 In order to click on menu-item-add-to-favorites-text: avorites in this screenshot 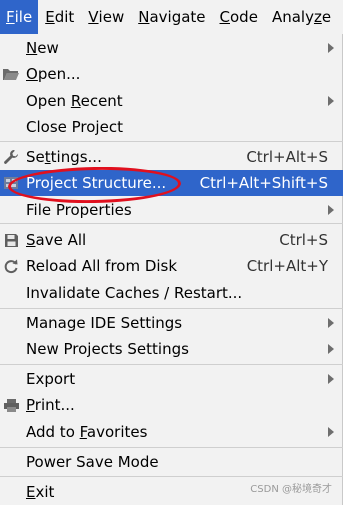, I will do `click(117, 432)`.